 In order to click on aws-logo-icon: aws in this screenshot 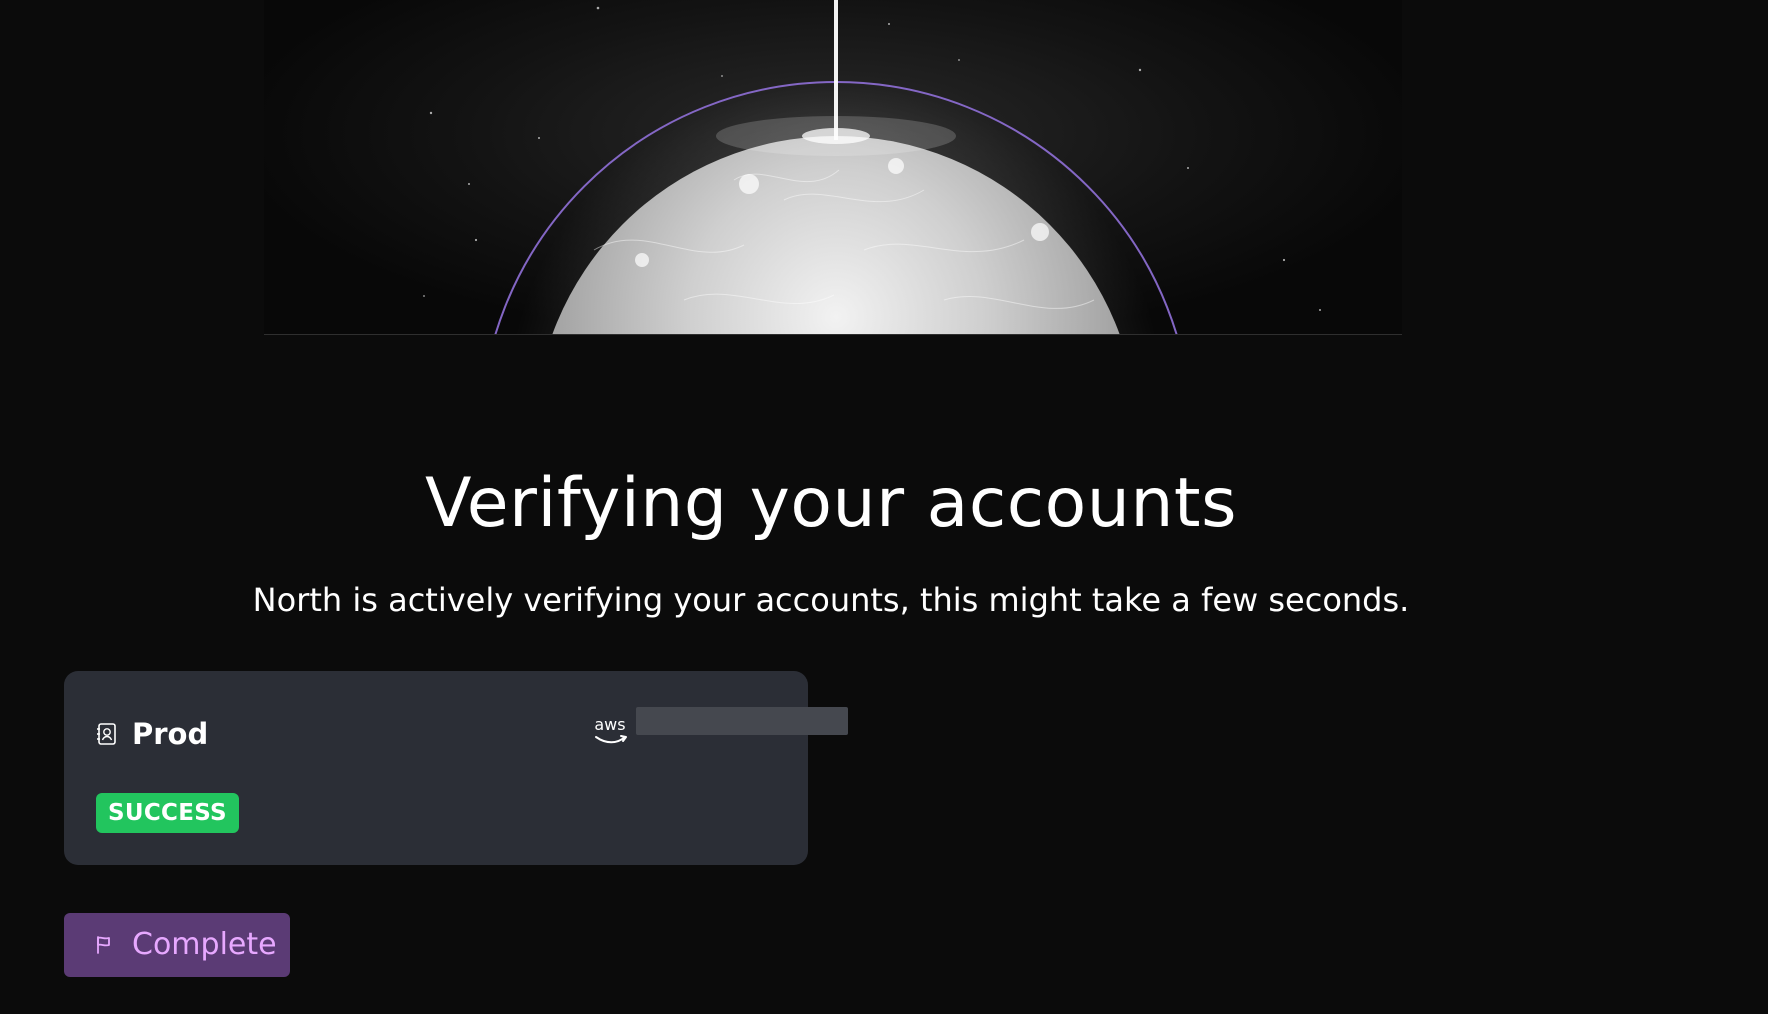, I will do `click(610, 730)`.